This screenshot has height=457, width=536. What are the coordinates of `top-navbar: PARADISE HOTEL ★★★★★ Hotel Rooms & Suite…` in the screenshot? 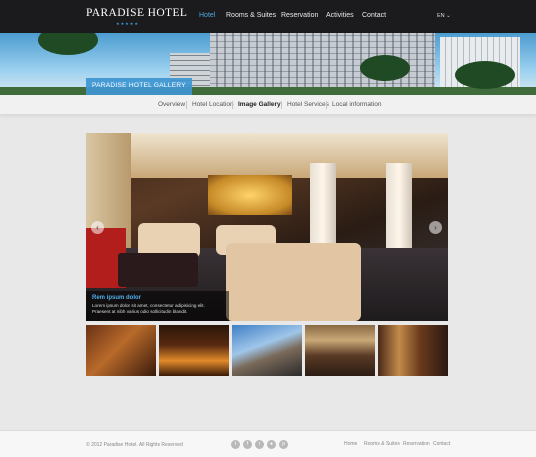 It's located at (268, 16).